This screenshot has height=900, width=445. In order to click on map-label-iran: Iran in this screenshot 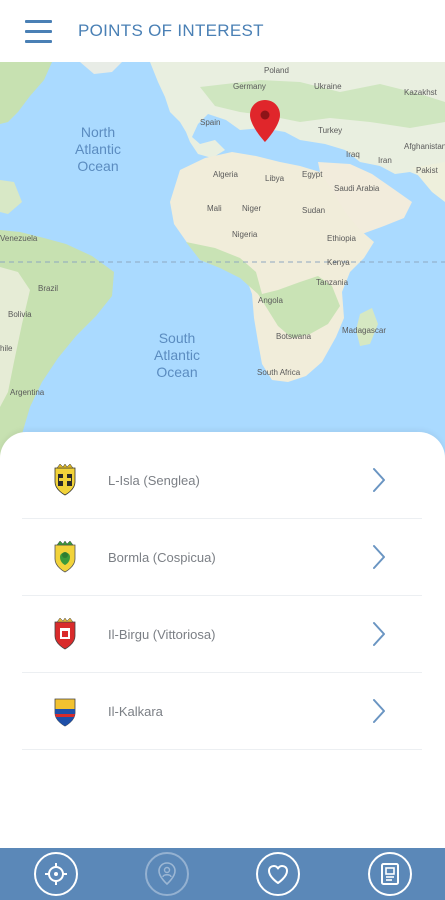, I will do `click(385, 160)`.